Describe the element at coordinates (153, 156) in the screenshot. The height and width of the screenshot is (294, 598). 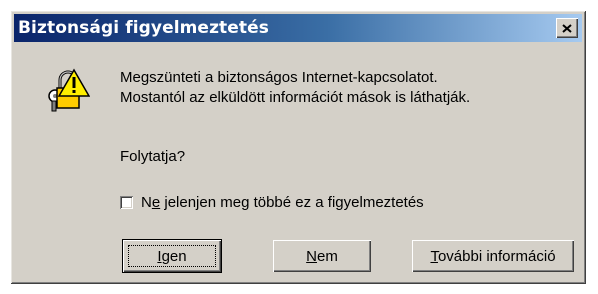
I see `continue-question: Folytatja?` at that location.